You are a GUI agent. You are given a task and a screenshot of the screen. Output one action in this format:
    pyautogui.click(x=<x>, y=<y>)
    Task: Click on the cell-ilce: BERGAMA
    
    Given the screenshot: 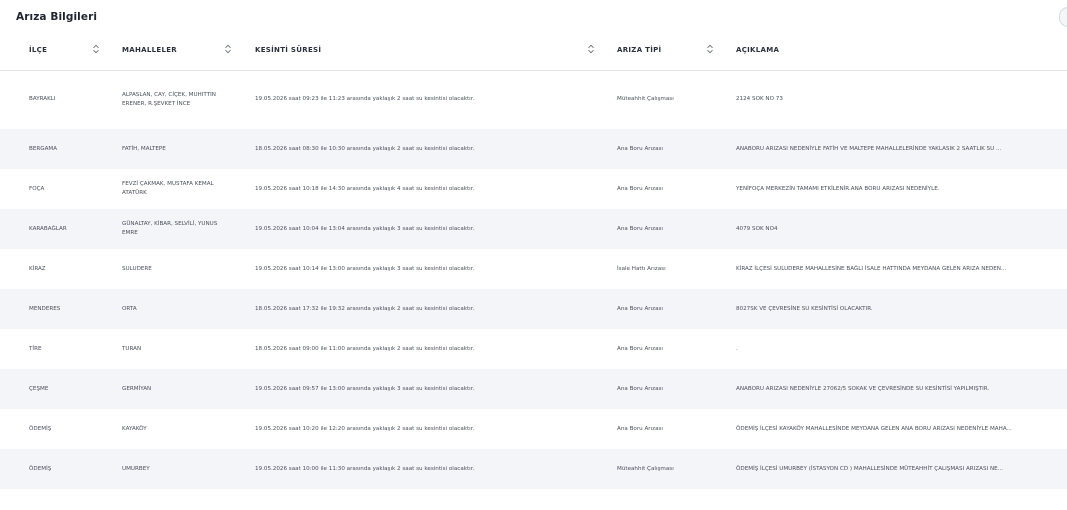 What is the action you would take?
    pyautogui.click(x=43, y=148)
    